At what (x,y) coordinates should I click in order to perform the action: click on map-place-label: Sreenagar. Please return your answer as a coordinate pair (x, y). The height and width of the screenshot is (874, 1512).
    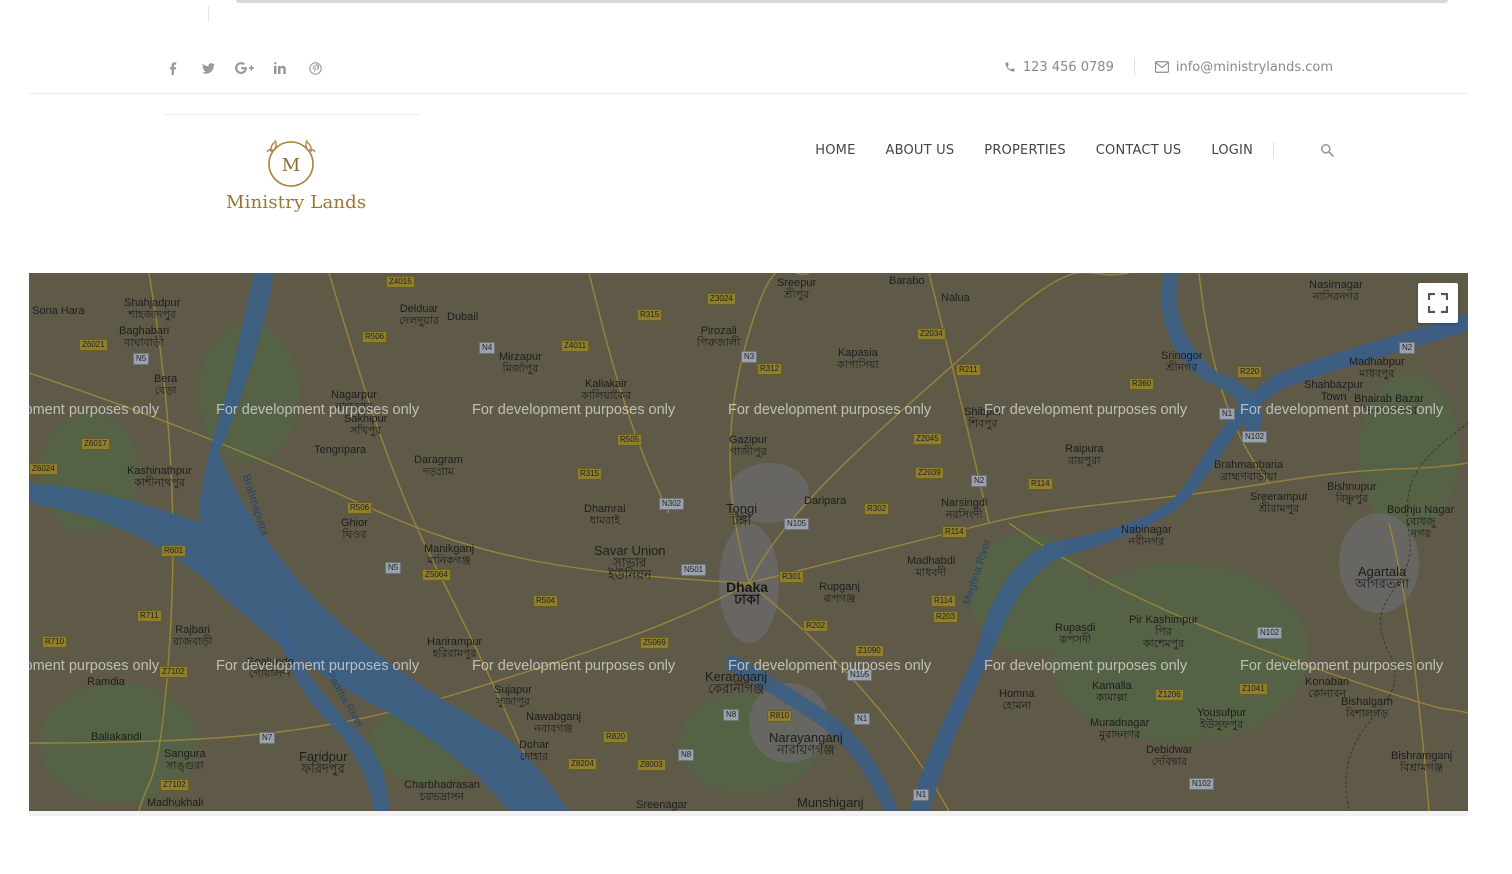
    Looking at the image, I should click on (662, 805).